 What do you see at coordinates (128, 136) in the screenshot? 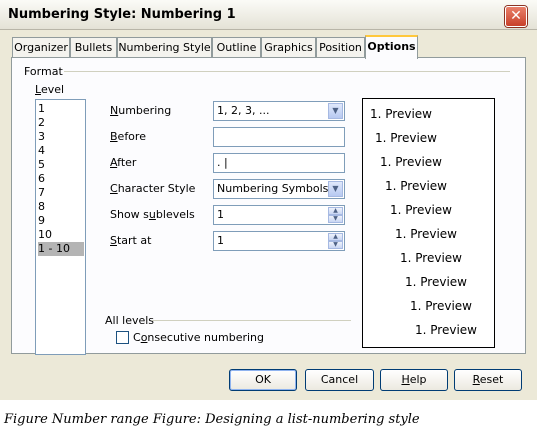
I see `before-label: Before` at bounding box center [128, 136].